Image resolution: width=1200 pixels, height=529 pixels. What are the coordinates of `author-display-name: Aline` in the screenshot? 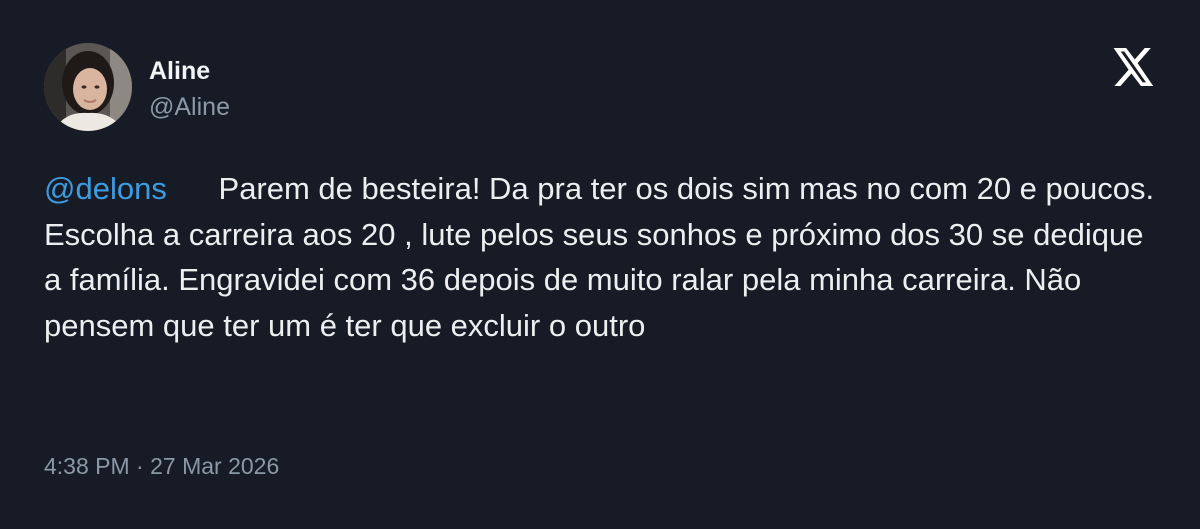 It's located at (179, 71).